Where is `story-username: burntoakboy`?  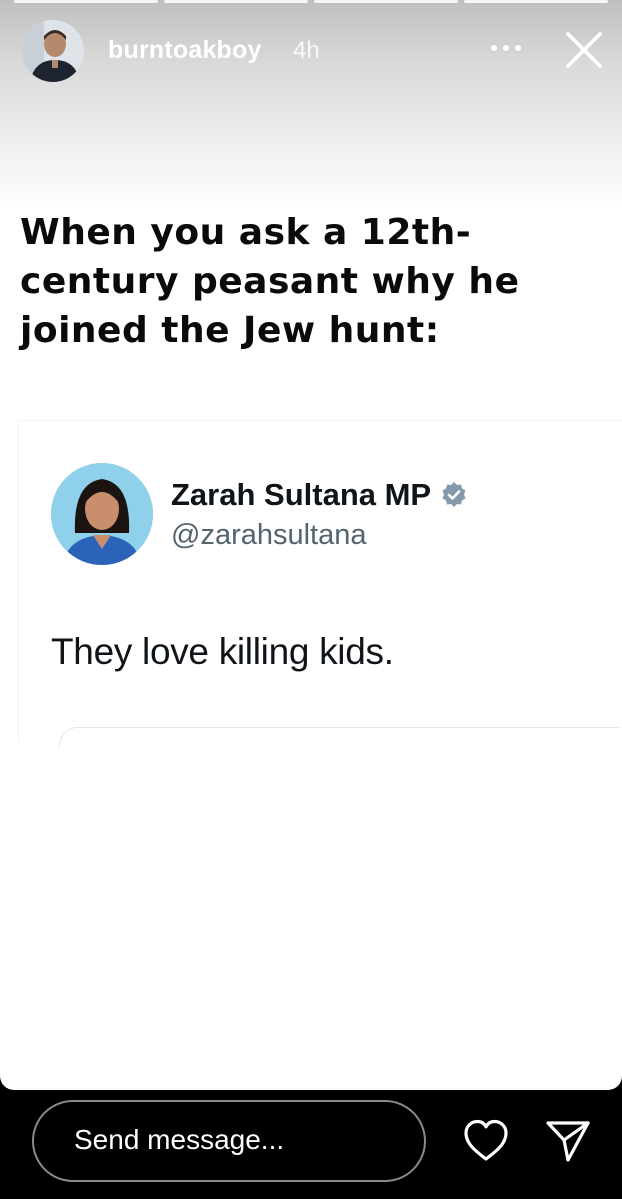
story-username: burntoakboy is located at coordinates (185, 50).